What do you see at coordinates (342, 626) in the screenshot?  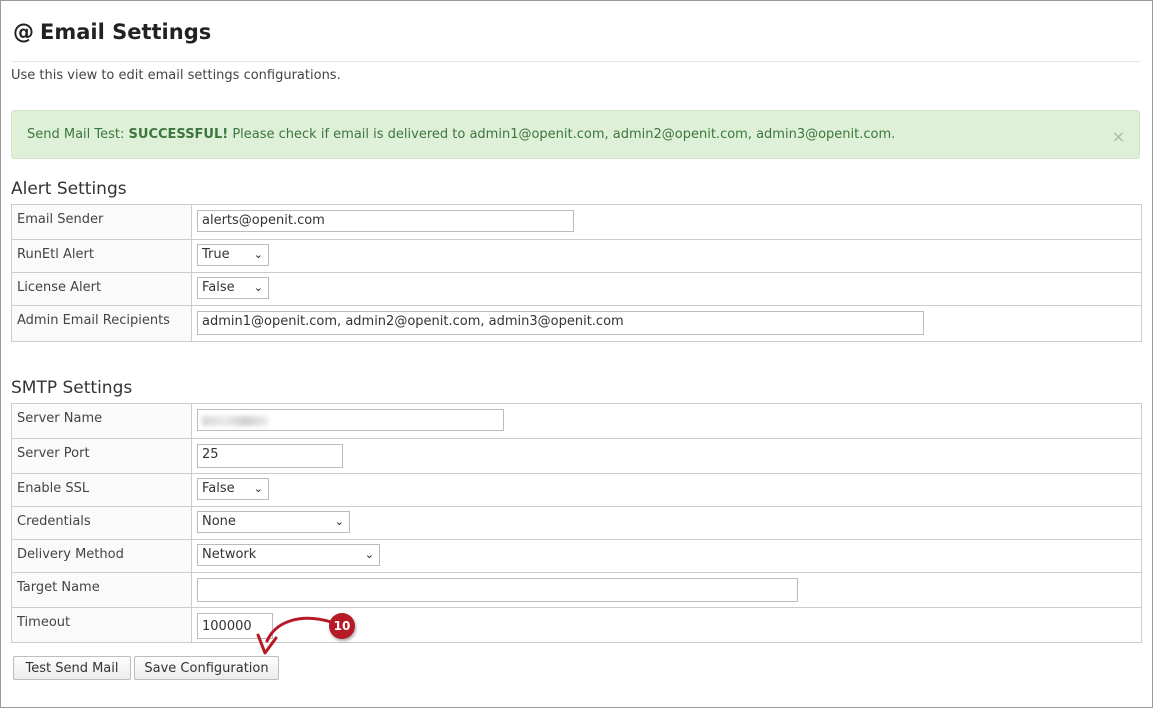 I see `step-callout-badge: 10` at bounding box center [342, 626].